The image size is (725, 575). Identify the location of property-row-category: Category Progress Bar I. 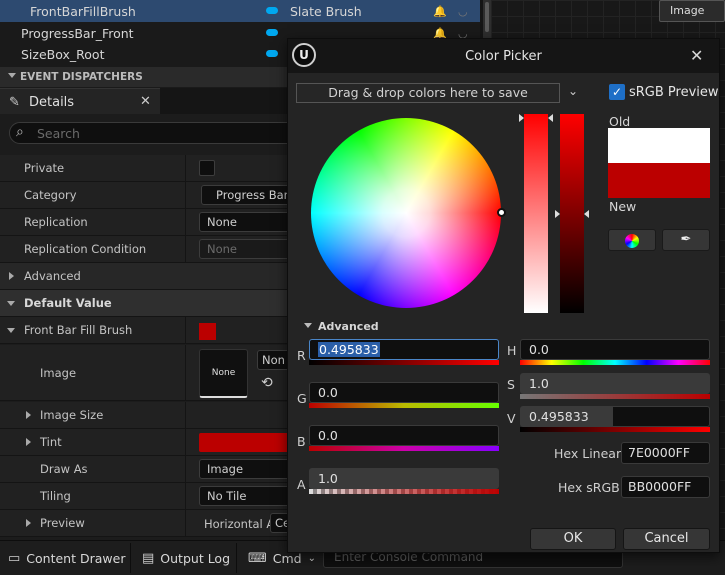
(150, 195).